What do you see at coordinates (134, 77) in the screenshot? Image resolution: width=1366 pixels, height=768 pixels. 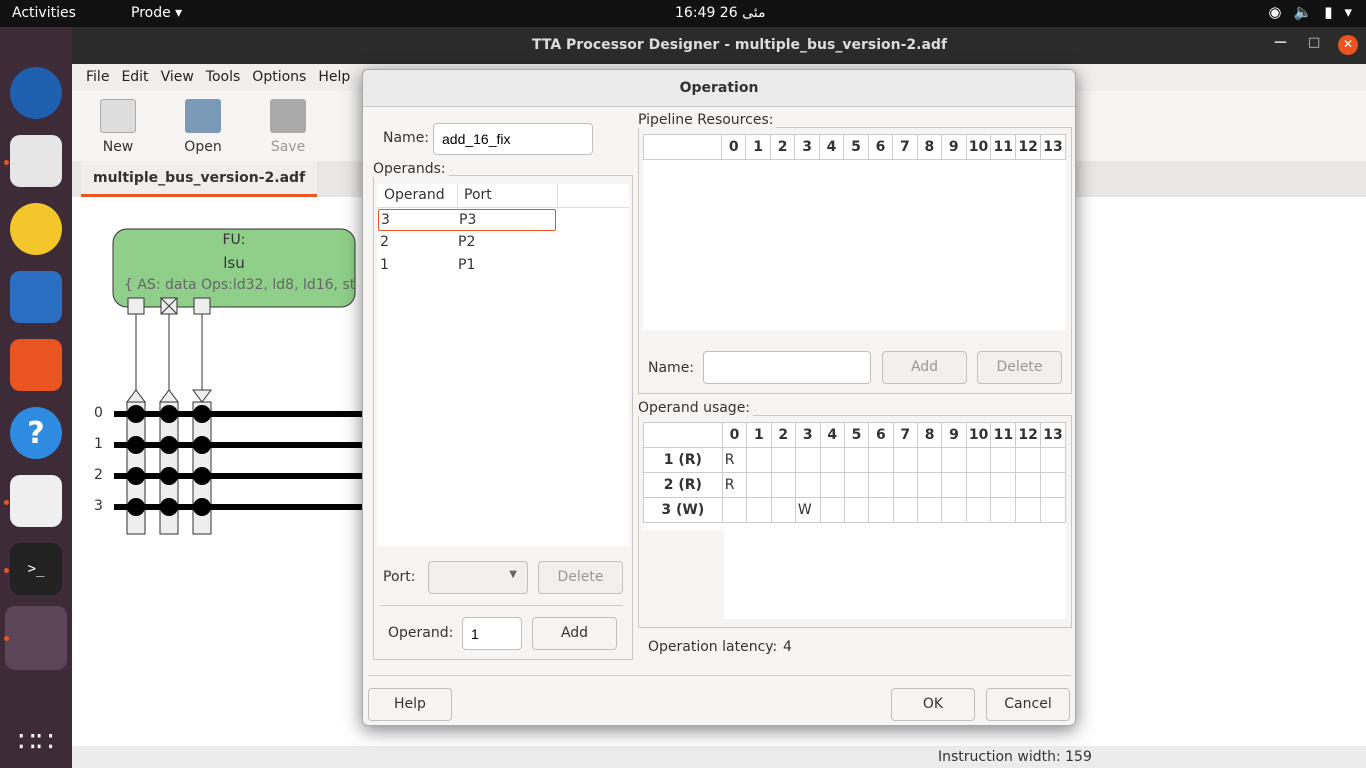 I see `menu-edit: Edit` at bounding box center [134, 77].